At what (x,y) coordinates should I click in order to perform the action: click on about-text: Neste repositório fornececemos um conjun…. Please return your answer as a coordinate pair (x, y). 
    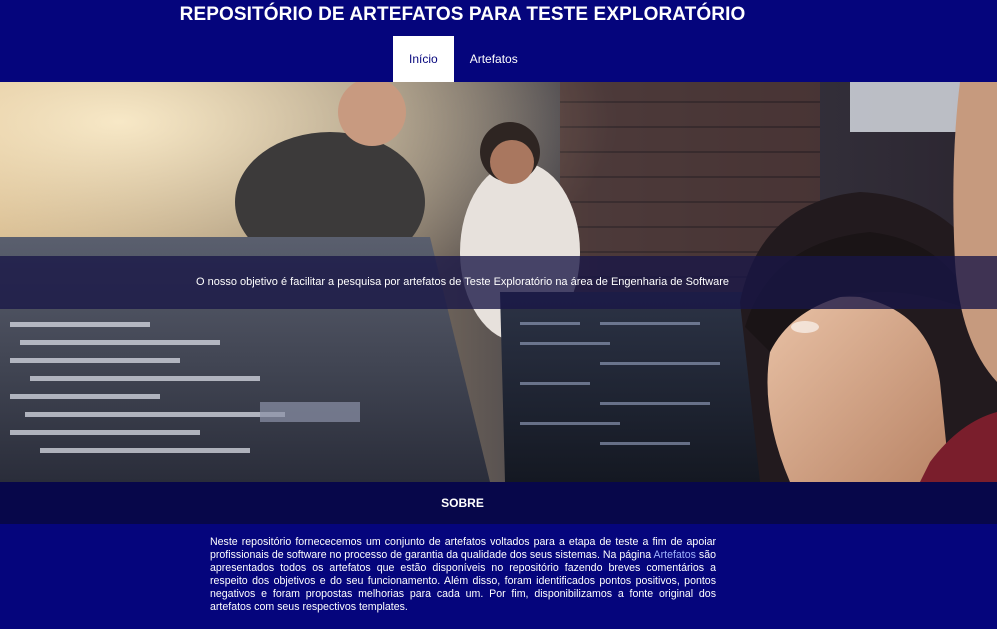
    Looking at the image, I should click on (463, 575).